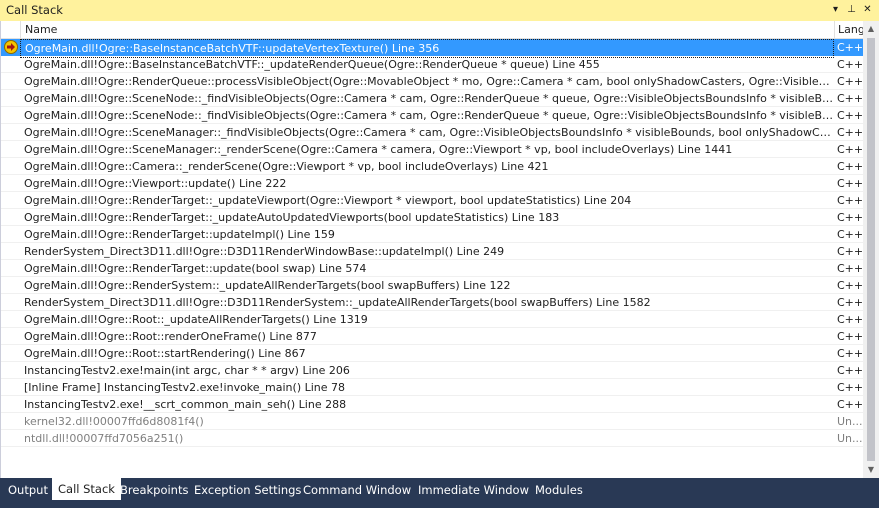 The width and height of the screenshot is (879, 508). Describe the element at coordinates (835, 10) in the screenshot. I see `window-position-dropdown-icon: ▾` at that location.